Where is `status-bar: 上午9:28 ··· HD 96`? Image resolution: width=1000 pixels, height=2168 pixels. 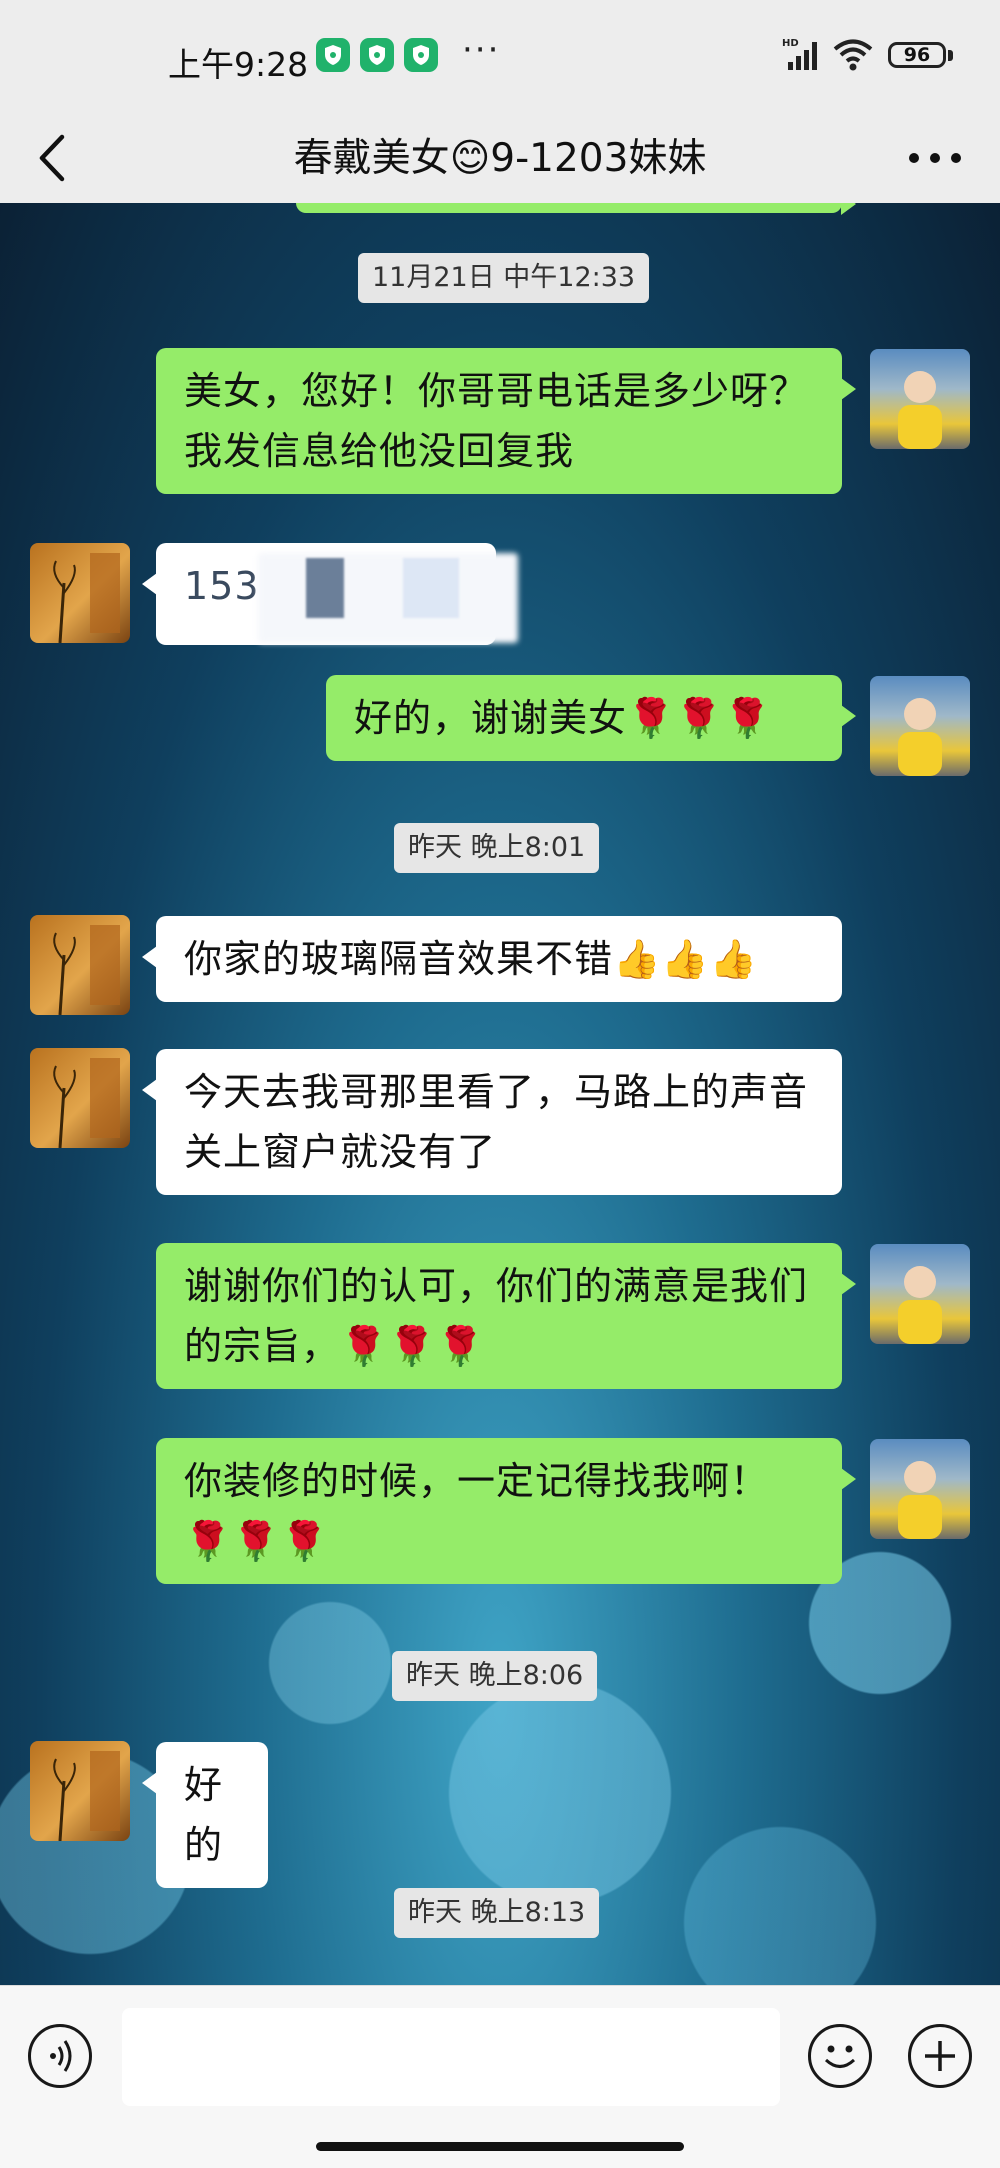 status-bar: 上午9:28 ··· HD 96 is located at coordinates (500, 57).